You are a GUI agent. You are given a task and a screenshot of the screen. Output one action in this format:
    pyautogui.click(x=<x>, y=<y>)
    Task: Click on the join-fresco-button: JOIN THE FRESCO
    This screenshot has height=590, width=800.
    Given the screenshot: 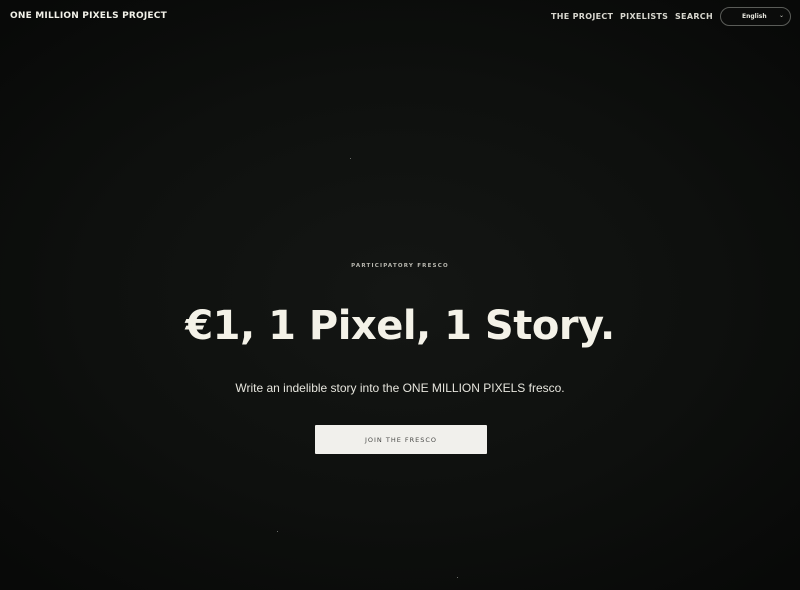 What is the action you would take?
    pyautogui.click(x=401, y=439)
    